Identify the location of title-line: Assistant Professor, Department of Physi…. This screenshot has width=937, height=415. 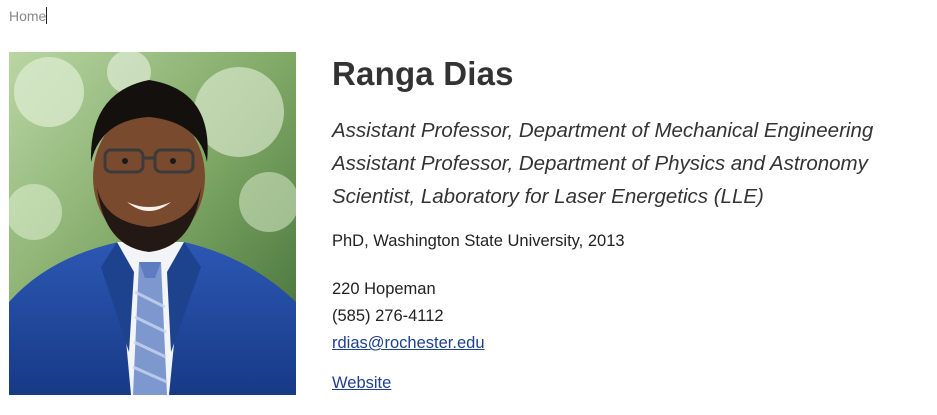
(600, 163).